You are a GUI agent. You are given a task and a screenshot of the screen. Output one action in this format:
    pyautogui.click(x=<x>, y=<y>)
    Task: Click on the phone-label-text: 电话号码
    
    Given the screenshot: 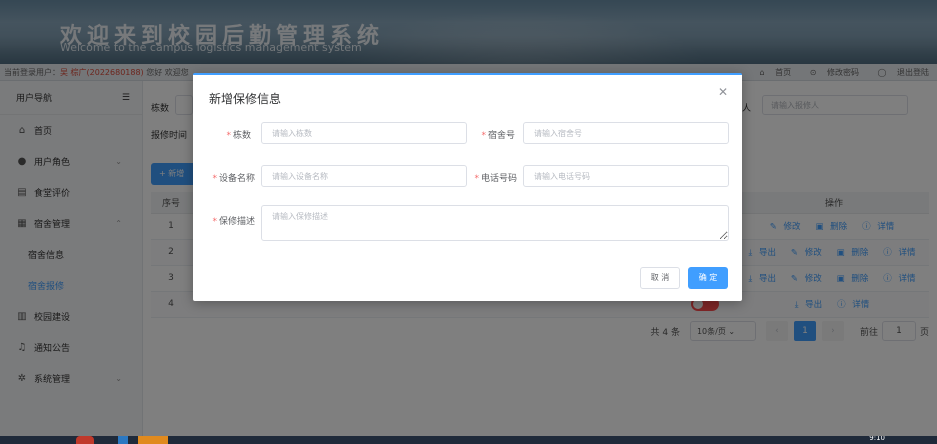 What is the action you would take?
    pyautogui.click(x=498, y=179)
    